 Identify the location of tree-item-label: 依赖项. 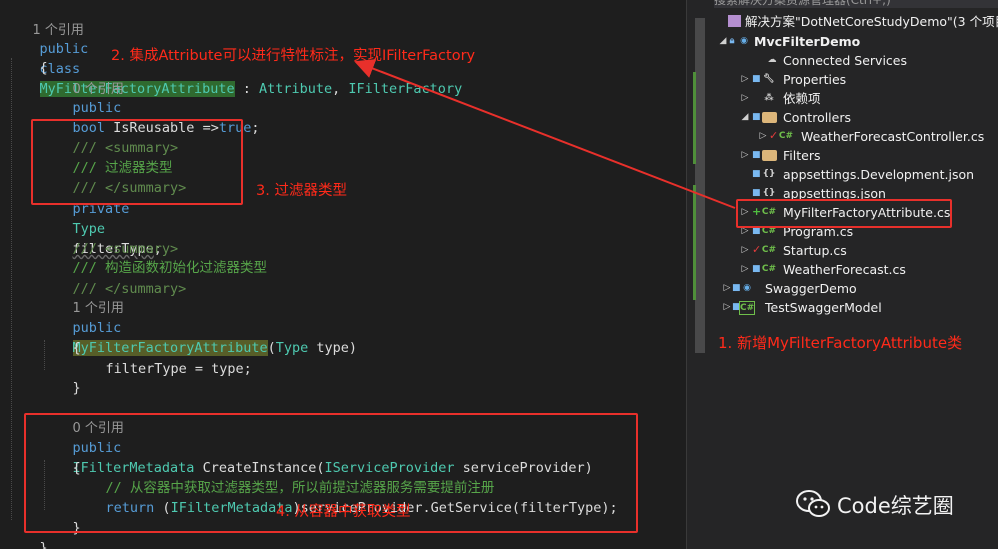
(802, 98).